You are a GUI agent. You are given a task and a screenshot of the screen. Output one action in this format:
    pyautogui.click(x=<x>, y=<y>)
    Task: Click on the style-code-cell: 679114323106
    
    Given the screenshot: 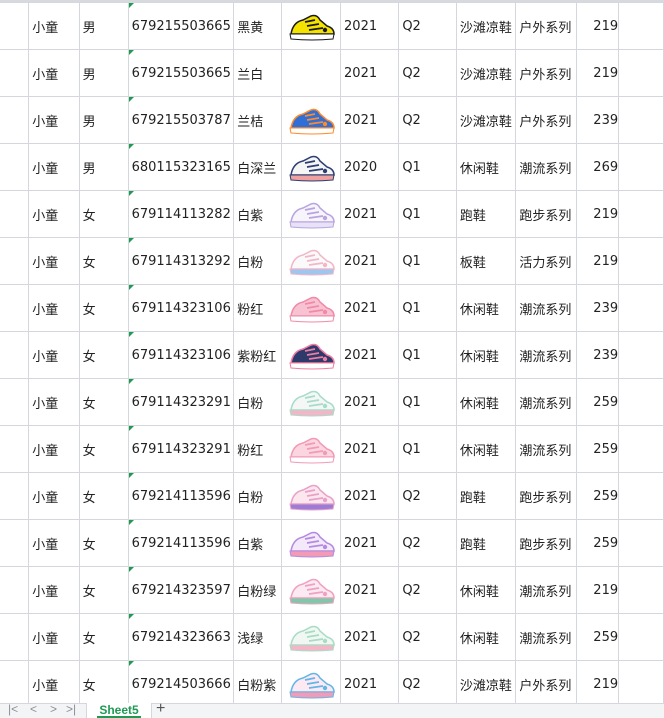 What is the action you would take?
    pyautogui.click(x=181, y=308)
    